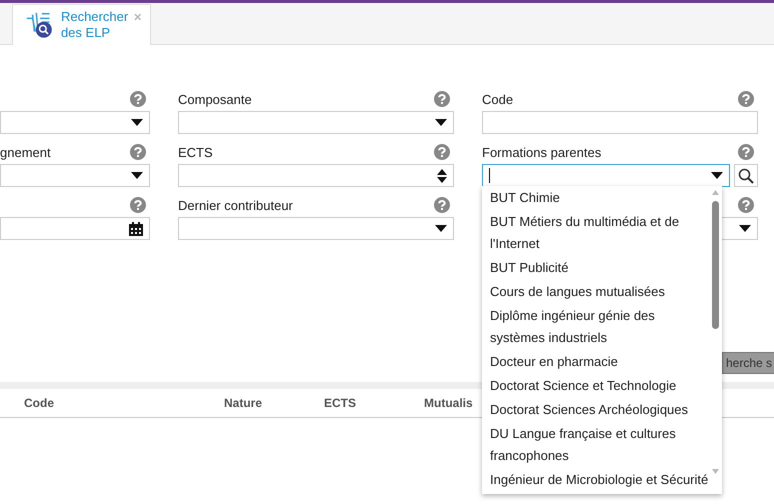 The width and height of the screenshot is (774, 504). What do you see at coordinates (600, 445) in the screenshot?
I see `dropdown-option: DU Langue française et cultures francophones` at bounding box center [600, 445].